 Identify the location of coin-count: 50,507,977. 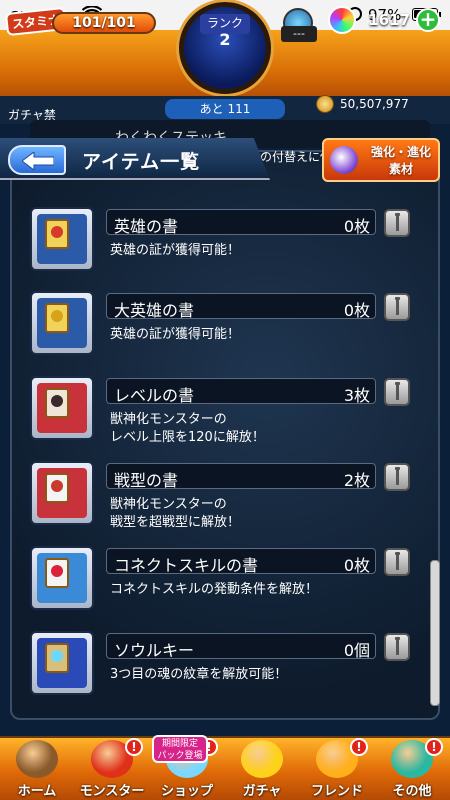
(374, 104).